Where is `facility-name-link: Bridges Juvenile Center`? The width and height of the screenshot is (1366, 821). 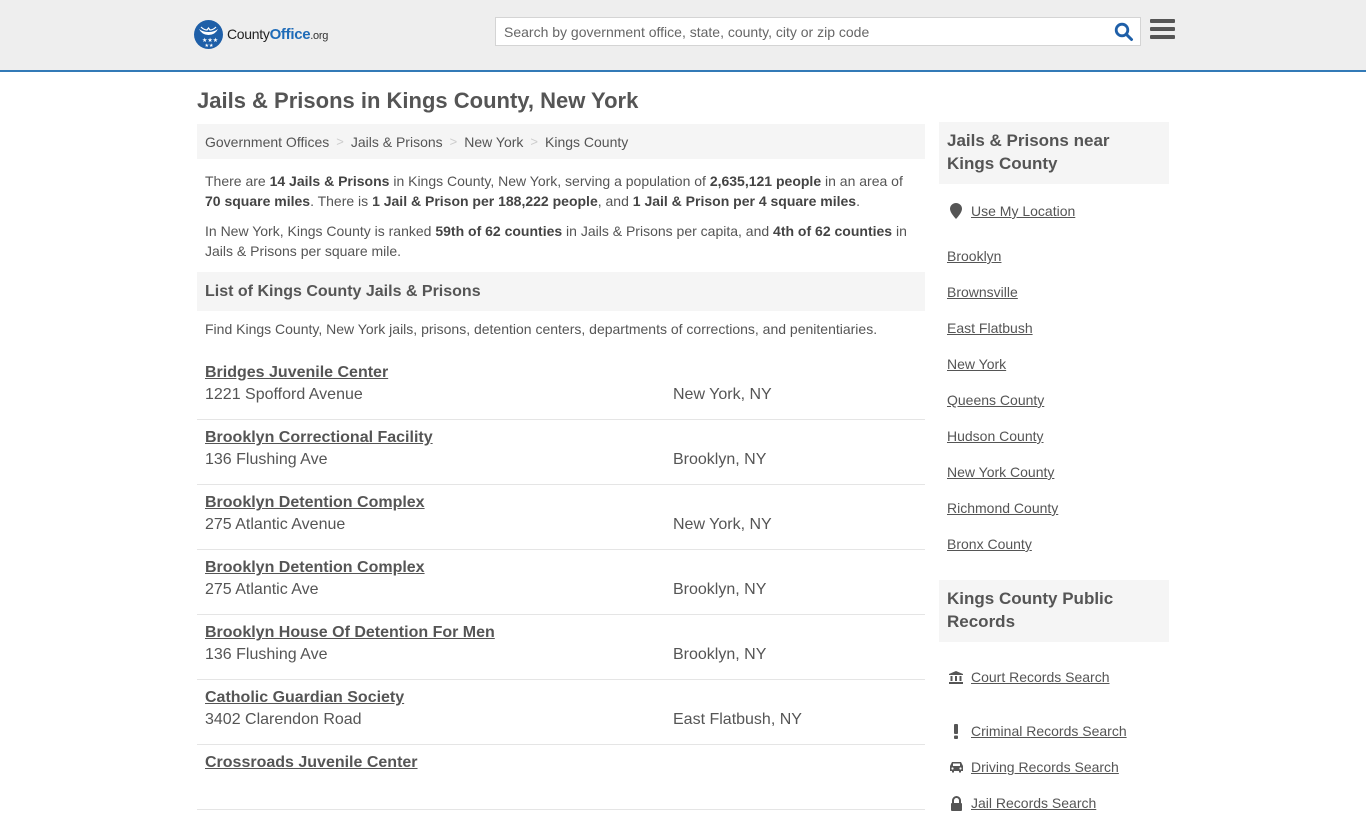 facility-name-link: Bridges Juvenile Center is located at coordinates (296, 373).